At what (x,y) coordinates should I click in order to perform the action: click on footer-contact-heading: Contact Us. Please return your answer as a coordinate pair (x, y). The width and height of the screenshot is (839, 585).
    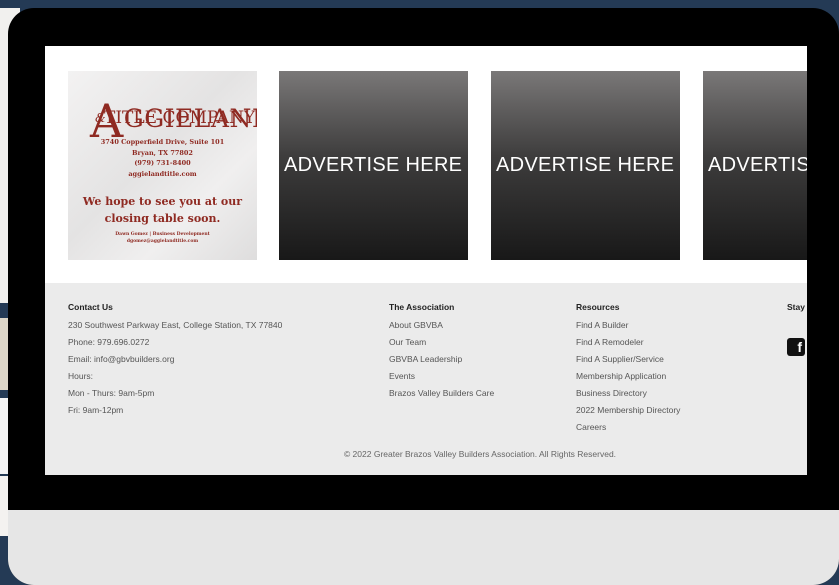
    Looking at the image, I should click on (90, 307).